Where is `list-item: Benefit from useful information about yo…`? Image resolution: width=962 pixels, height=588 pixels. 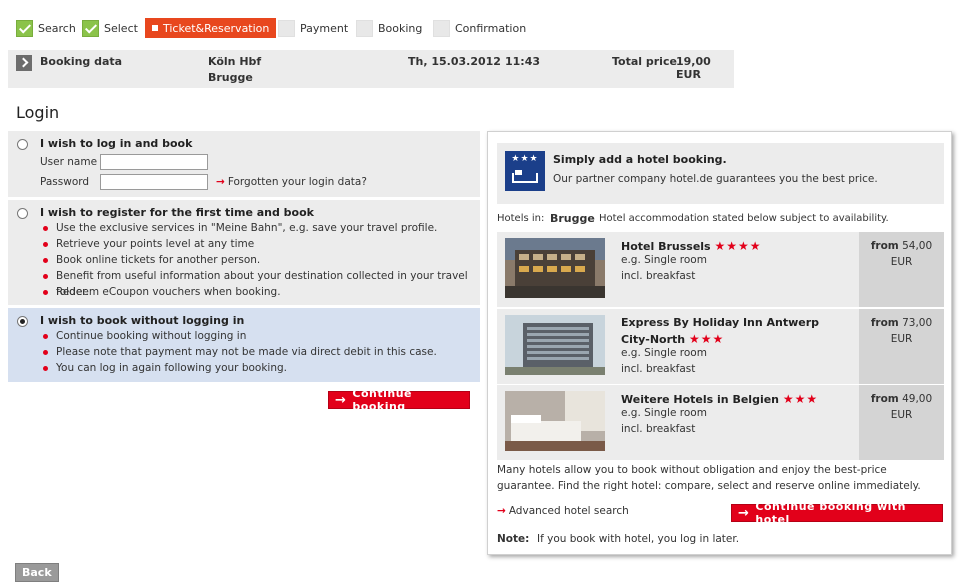
list-item: Benefit from useful information about yo… is located at coordinates (260, 283).